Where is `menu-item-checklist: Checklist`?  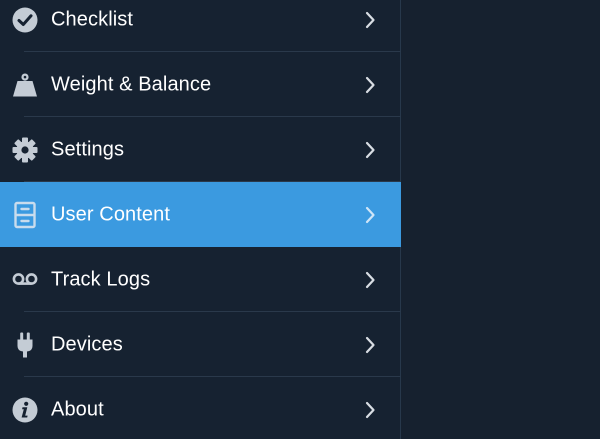
menu-item-checklist: Checklist is located at coordinates (200, 26).